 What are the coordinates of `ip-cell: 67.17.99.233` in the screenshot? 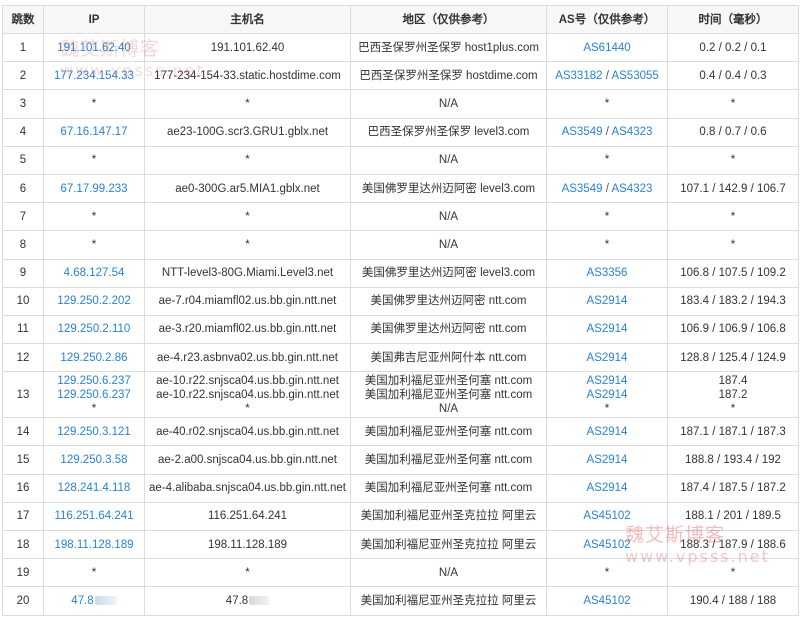 It's located at (94, 188).